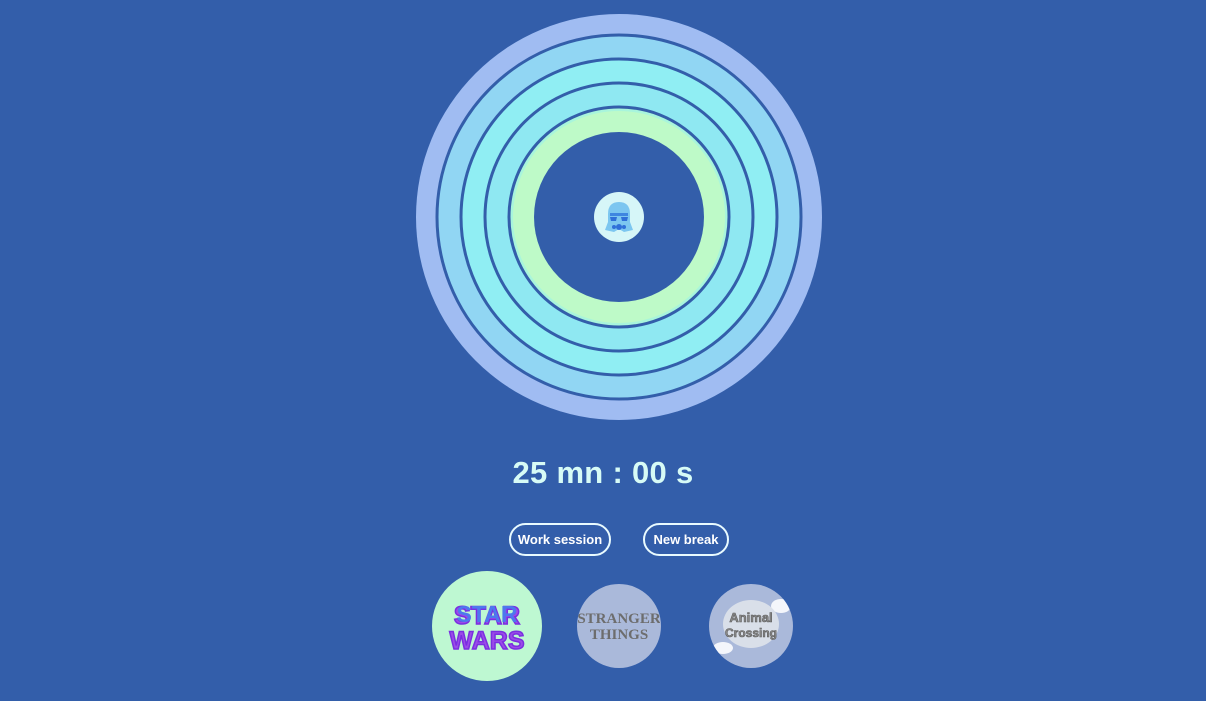 The image size is (1206, 701). What do you see at coordinates (487, 614) in the screenshot?
I see `svg-text: STAR` at bounding box center [487, 614].